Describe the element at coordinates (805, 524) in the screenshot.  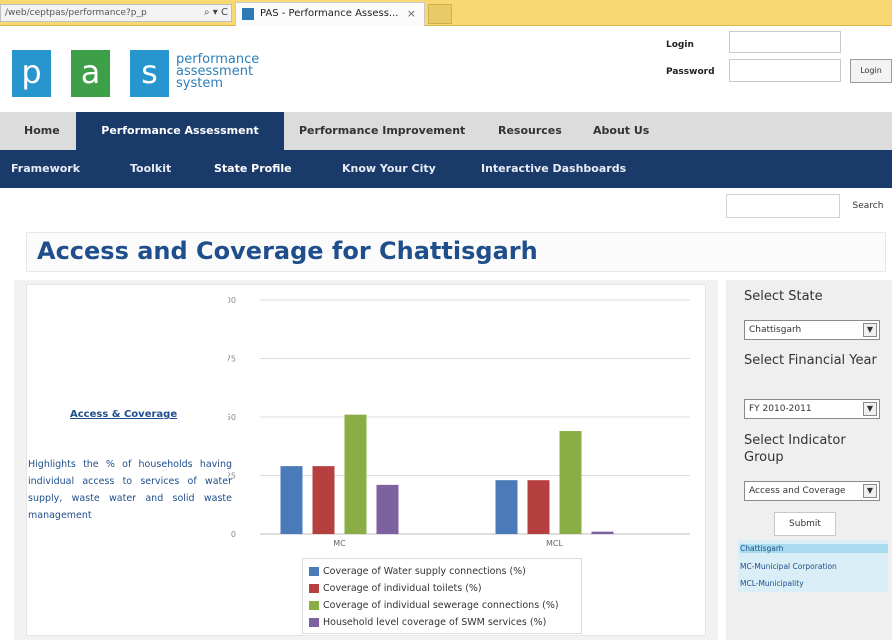
I see `submit-button: Submit` at that location.